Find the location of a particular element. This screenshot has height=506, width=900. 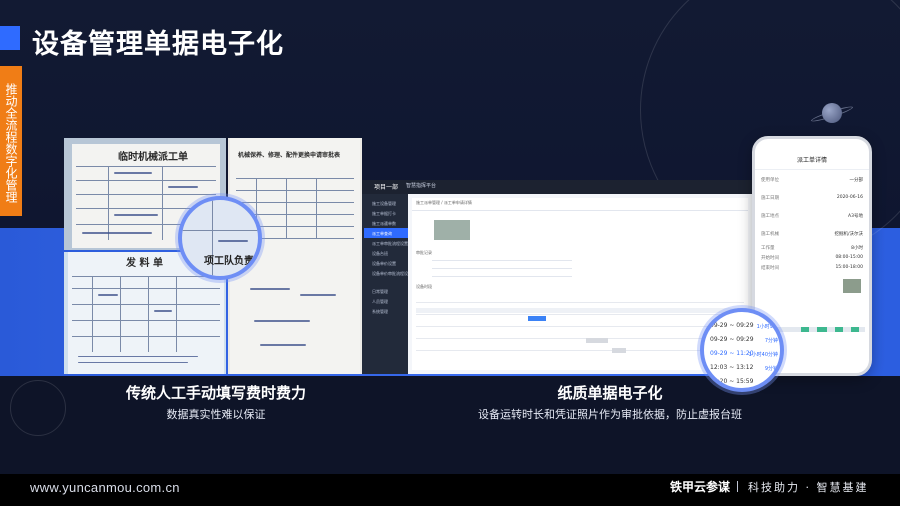

sidebar-menu-item-active: 派工单查询 is located at coordinates (386, 233).